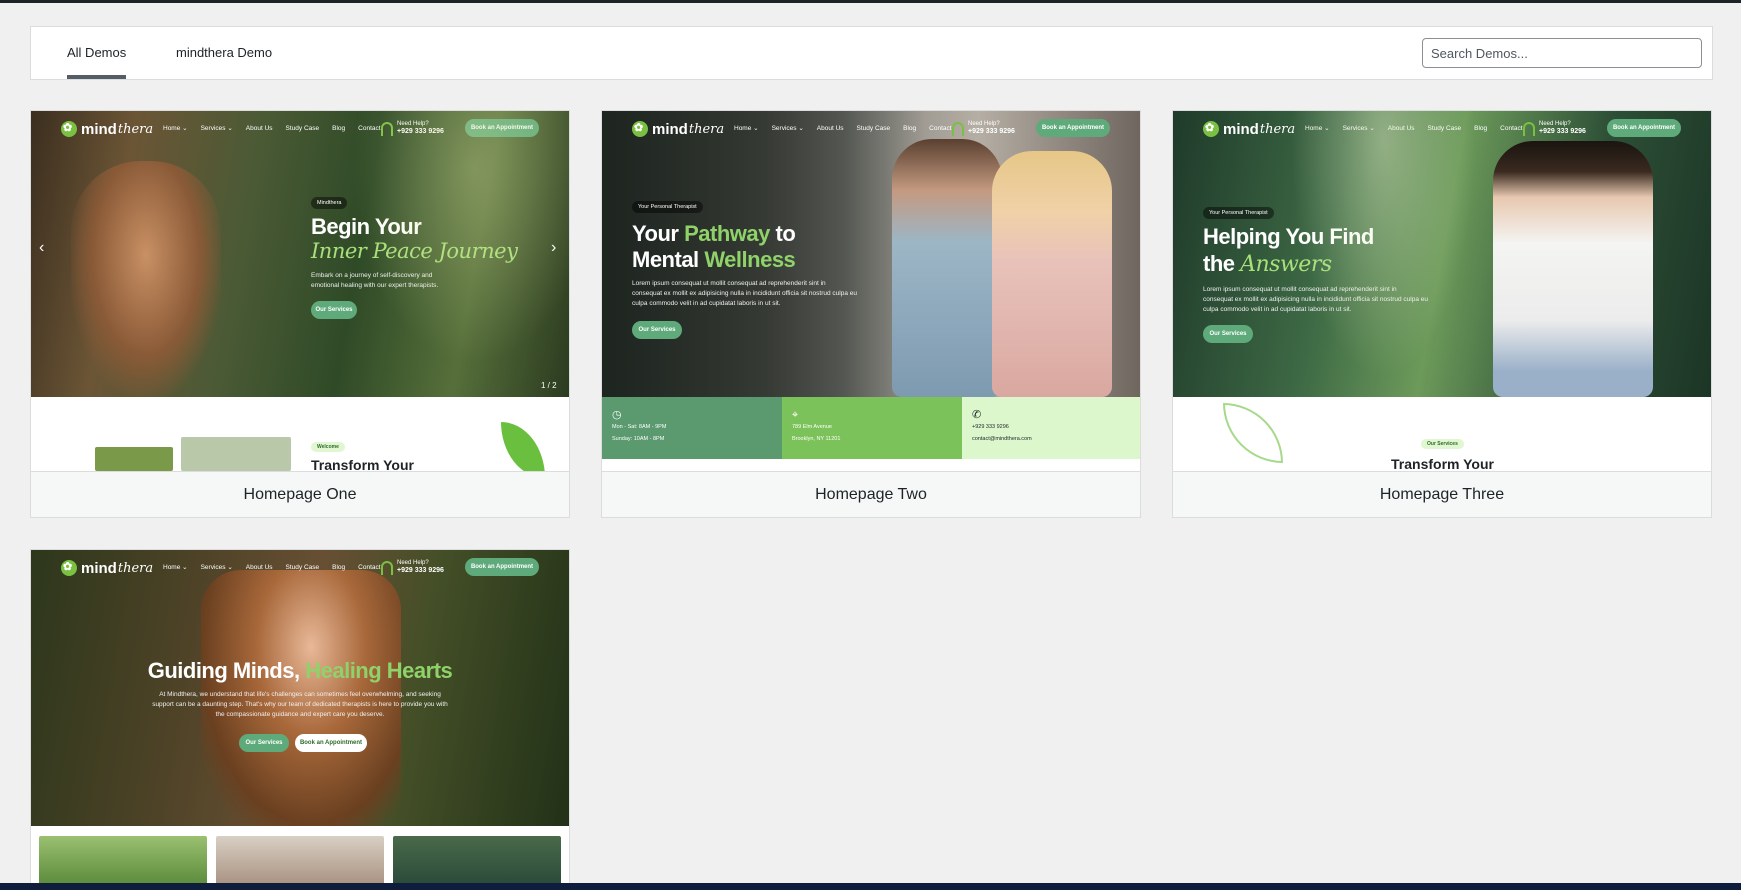  I want to click on chevron-right-icon: ›, so click(554, 247).